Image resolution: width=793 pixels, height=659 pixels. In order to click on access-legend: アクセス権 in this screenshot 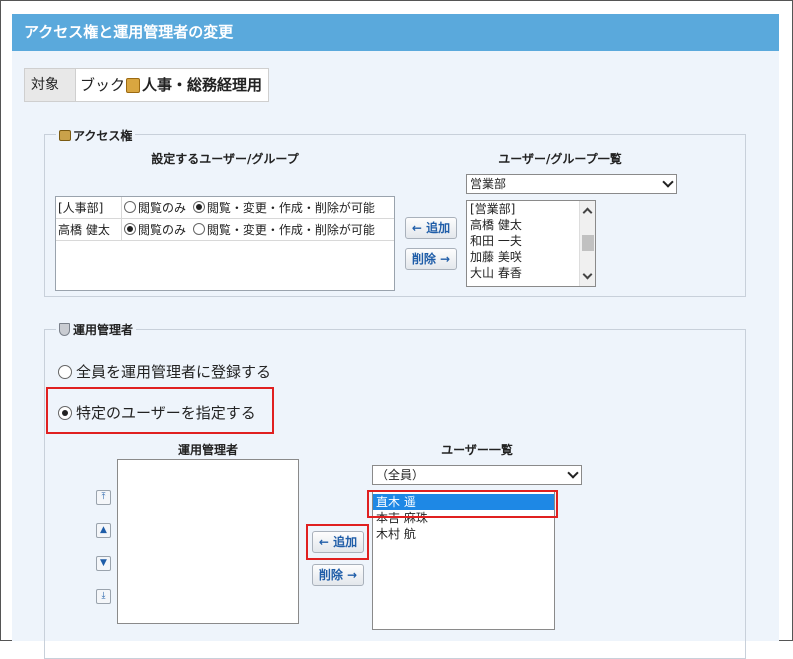, I will do `click(96, 135)`.